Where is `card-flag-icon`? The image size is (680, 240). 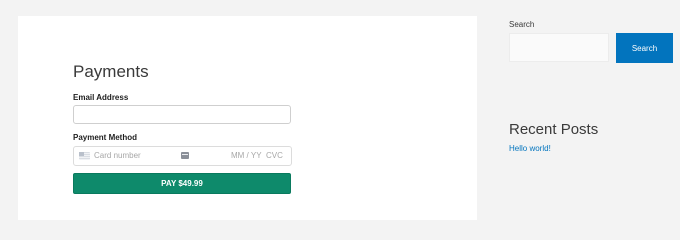
card-flag-icon is located at coordinates (84, 156).